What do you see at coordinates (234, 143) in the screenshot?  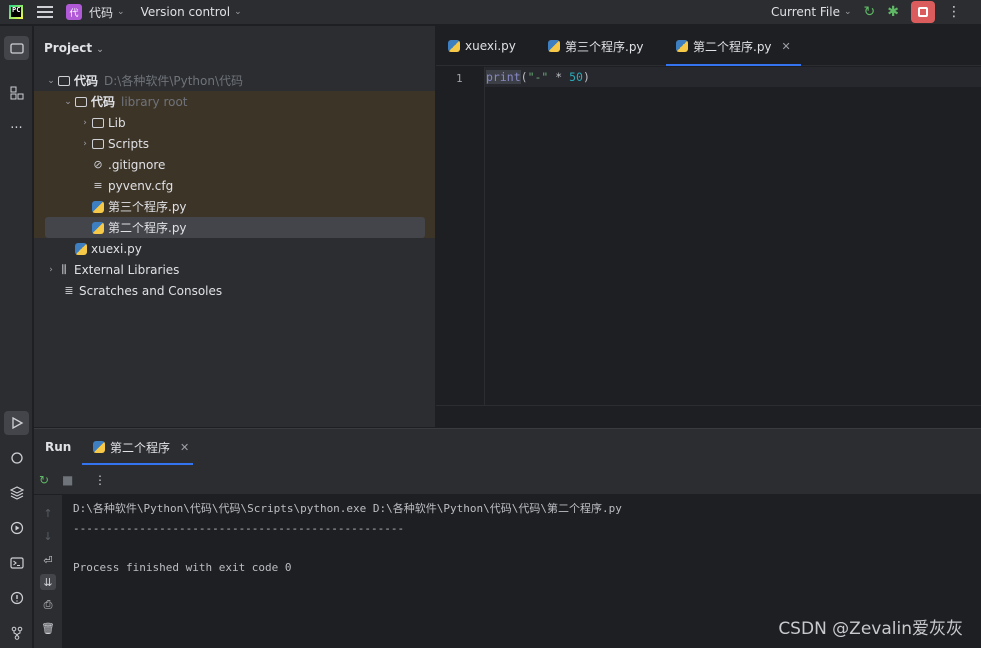 I see `tree-item-scripts: › Scripts` at bounding box center [234, 143].